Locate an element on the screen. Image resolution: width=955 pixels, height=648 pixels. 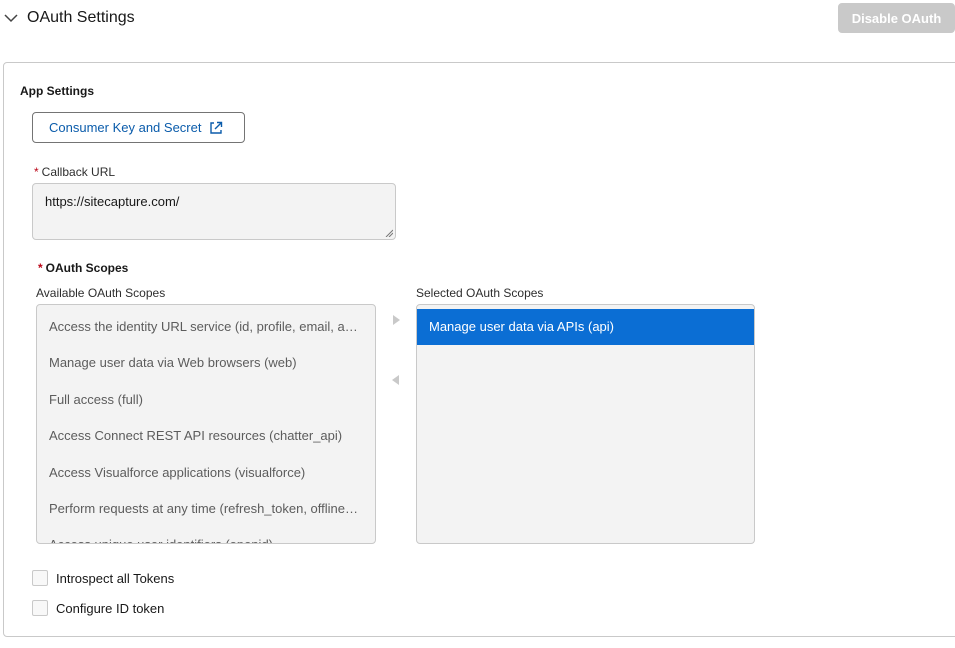
configure-id-token-label: Configure ID token is located at coordinates (110, 608).